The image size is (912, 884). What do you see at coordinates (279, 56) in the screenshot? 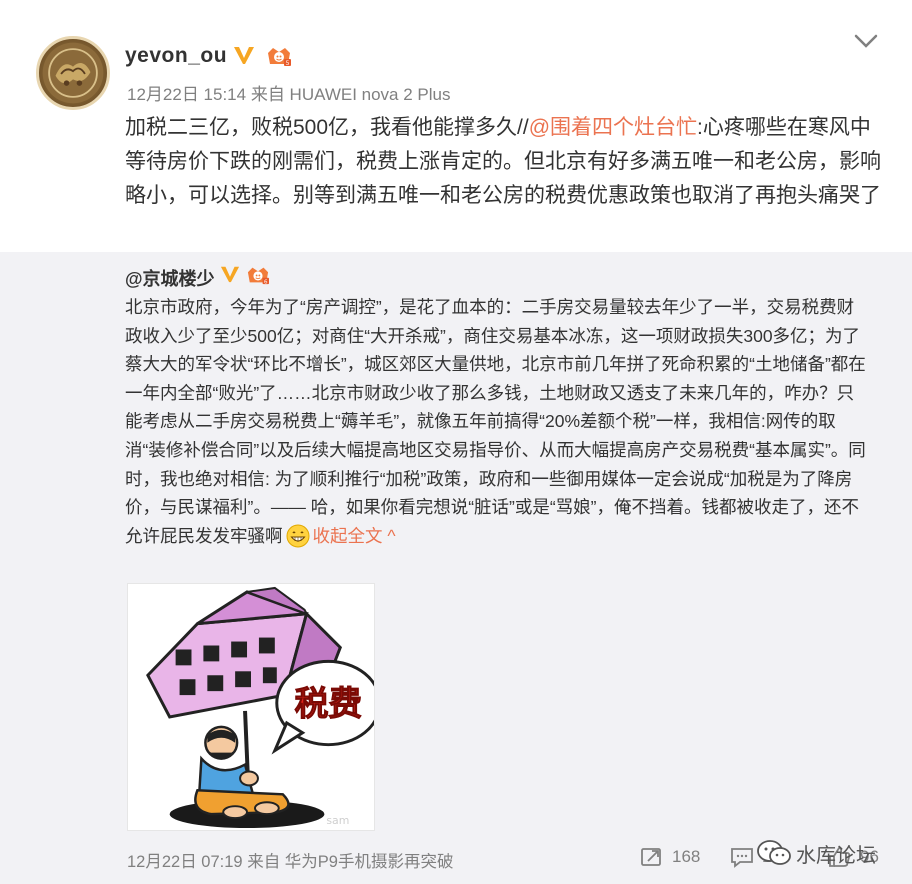
I see `vip-crown-icon: 5` at bounding box center [279, 56].